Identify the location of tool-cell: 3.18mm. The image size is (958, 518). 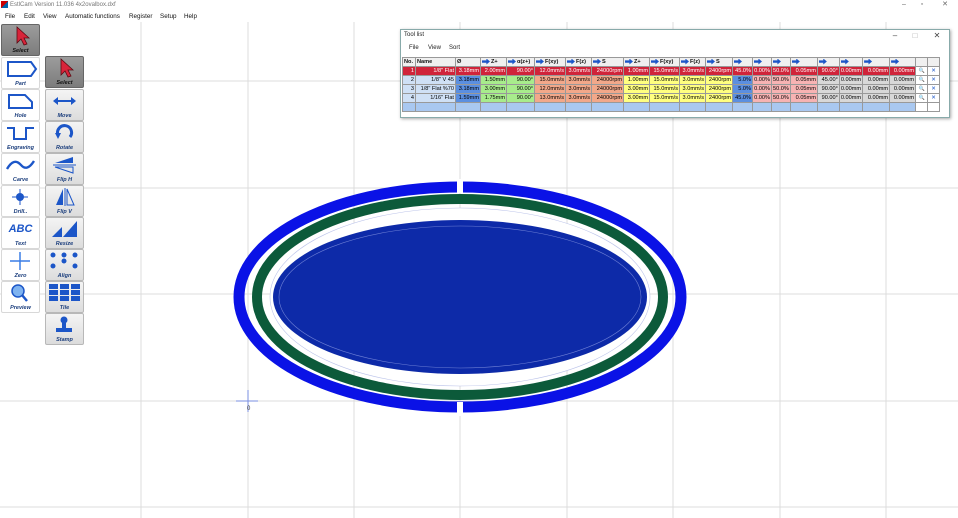
(468, 71).